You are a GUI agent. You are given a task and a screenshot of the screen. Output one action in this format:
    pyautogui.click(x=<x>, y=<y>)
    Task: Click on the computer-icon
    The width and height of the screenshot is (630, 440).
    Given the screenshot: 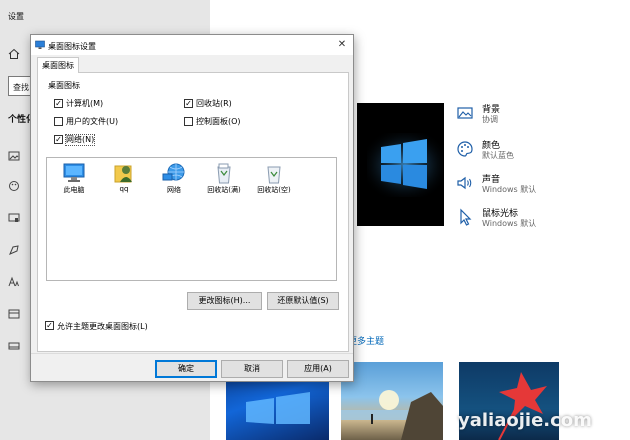 What is the action you would take?
    pyautogui.click(x=74, y=172)
    